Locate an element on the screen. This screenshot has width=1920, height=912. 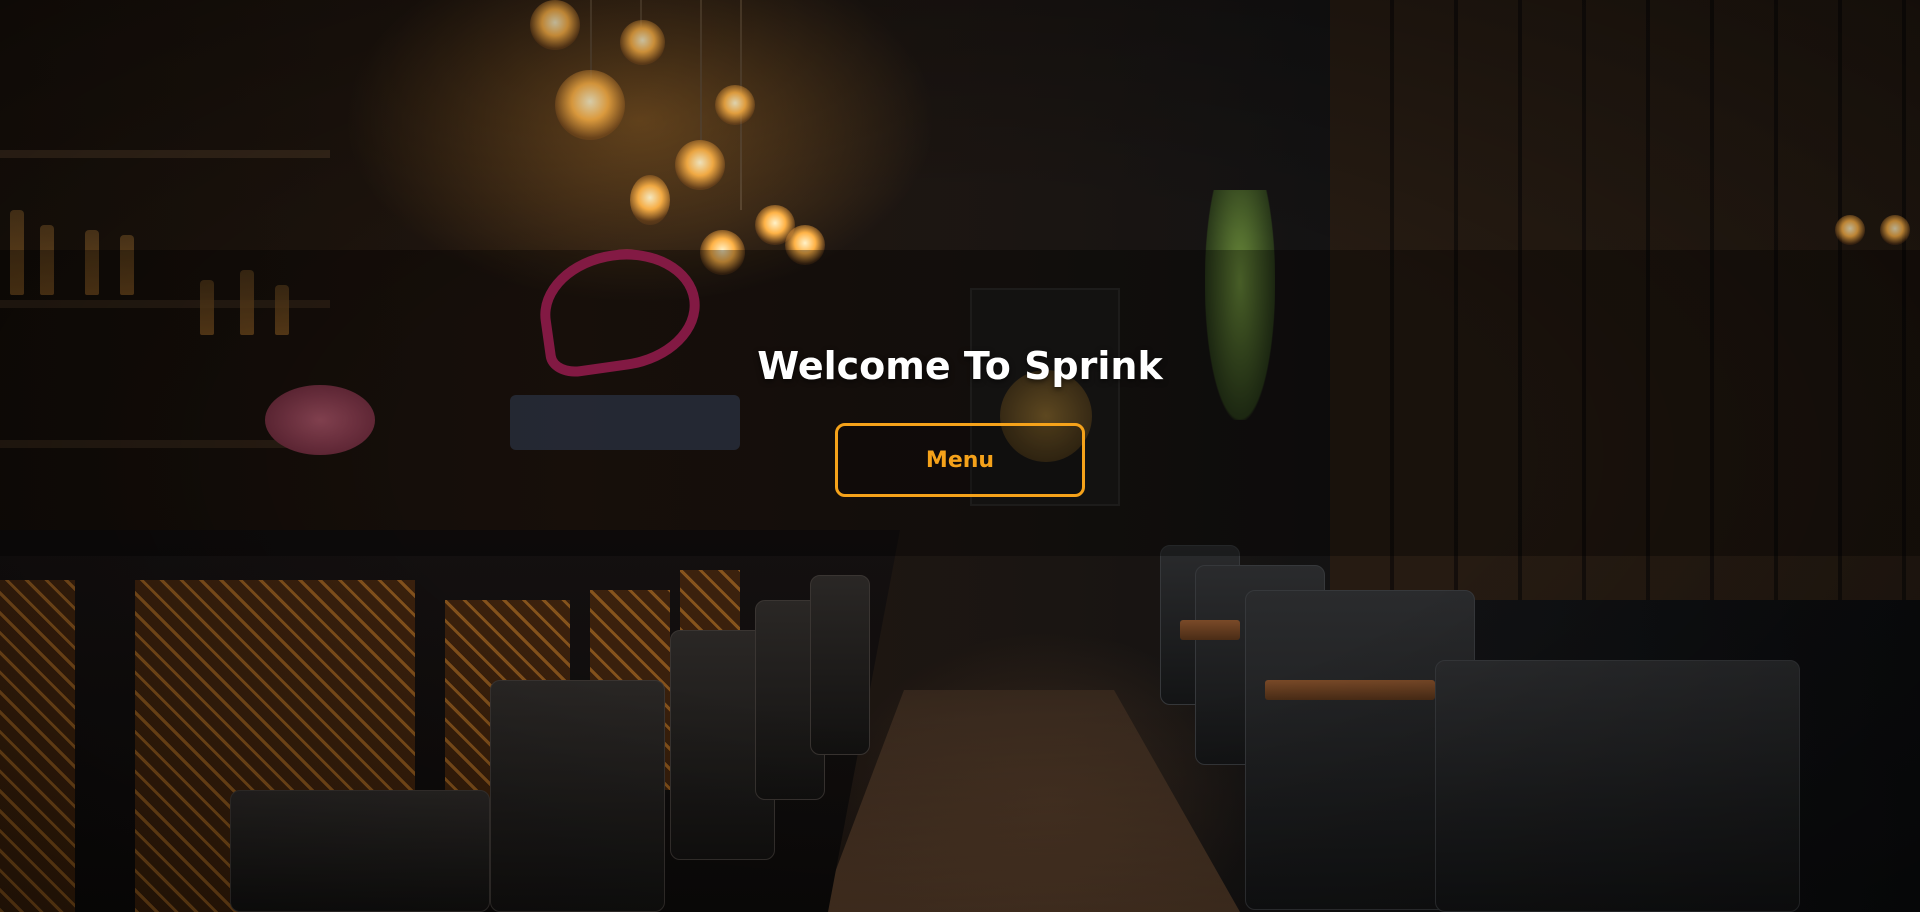
menu-button: Menu is located at coordinates (960, 460).